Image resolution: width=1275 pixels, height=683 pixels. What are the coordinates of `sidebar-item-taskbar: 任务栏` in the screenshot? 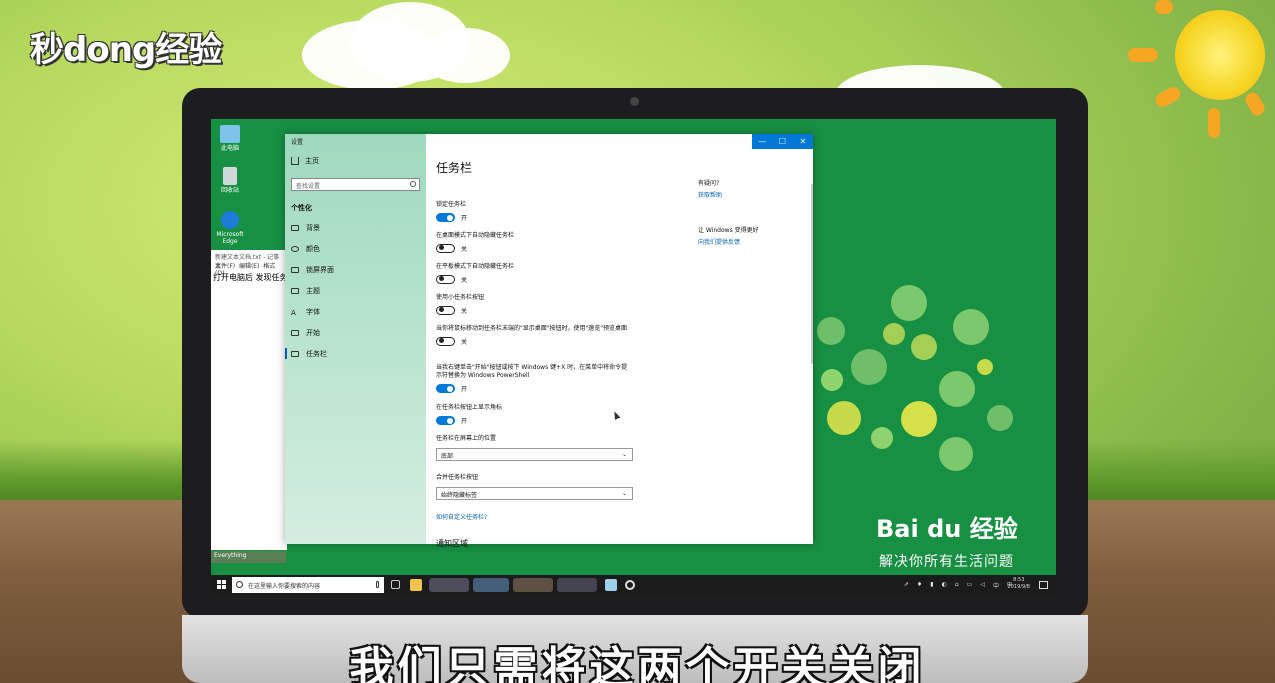 It's located at (355, 353).